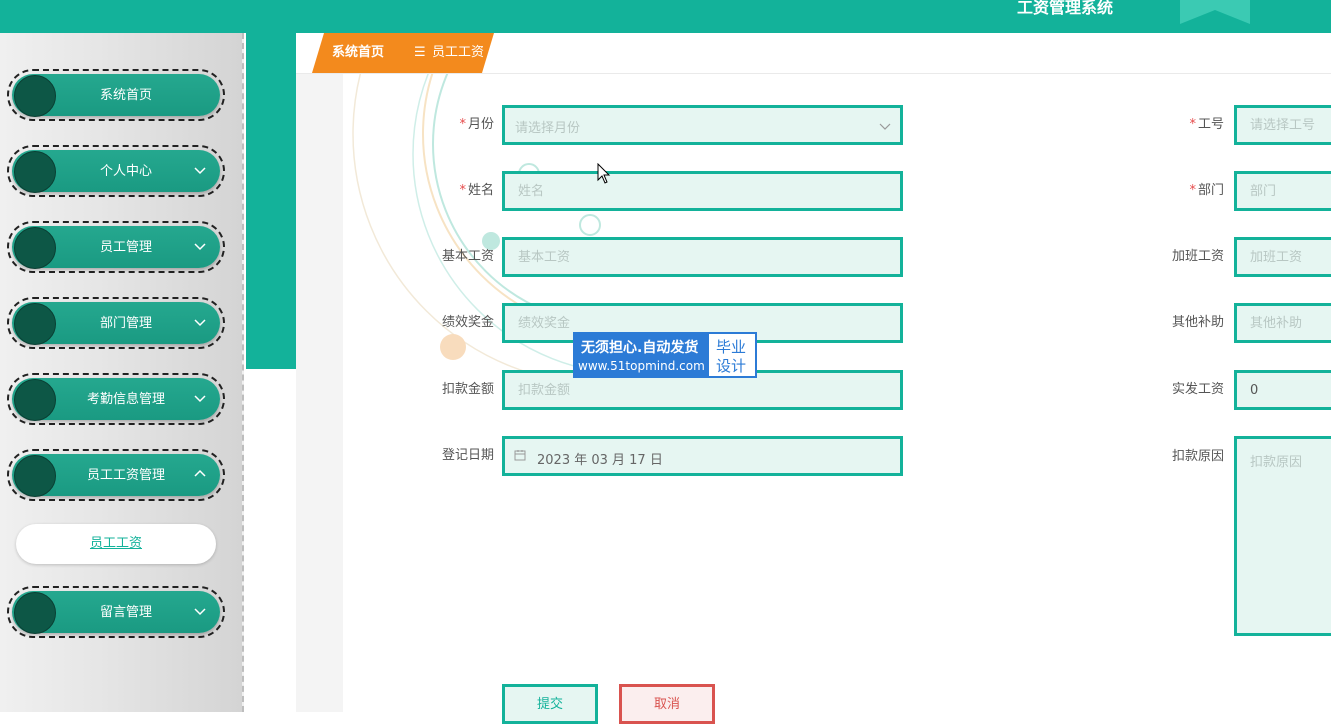 The image size is (1331, 724). Describe the element at coordinates (1197, 322) in the screenshot. I see `other-allowance-label: 其他补助` at that location.